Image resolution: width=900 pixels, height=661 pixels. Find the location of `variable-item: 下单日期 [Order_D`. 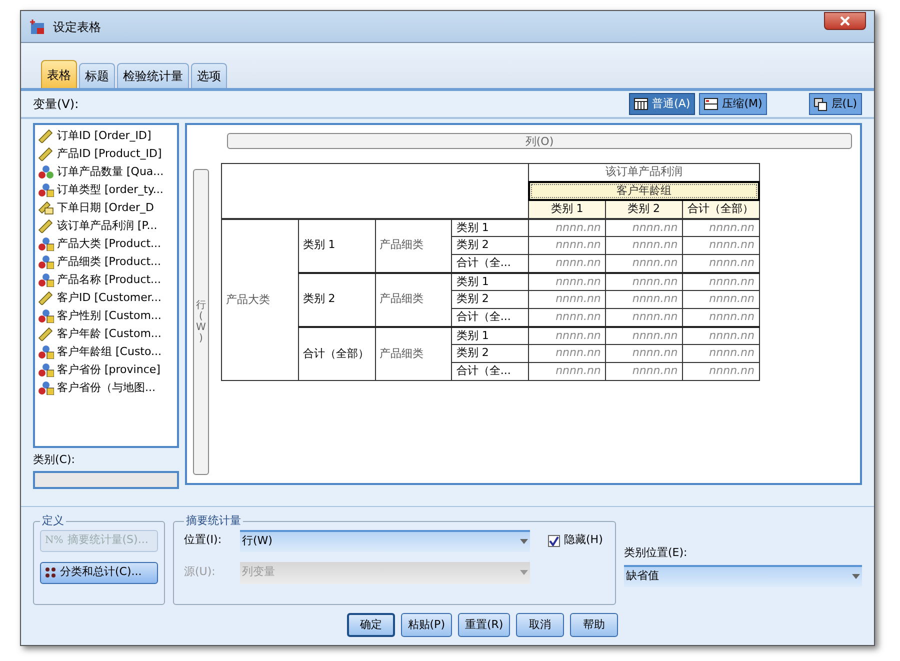

variable-item: 下单日期 [Order_D is located at coordinates (106, 208).